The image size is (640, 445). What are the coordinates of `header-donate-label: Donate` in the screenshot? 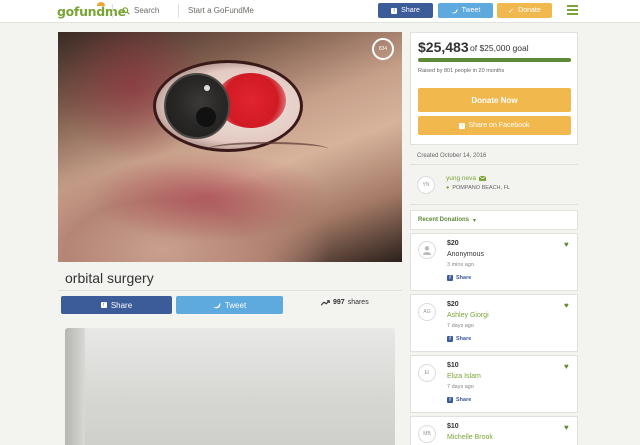 It's located at (529, 10).